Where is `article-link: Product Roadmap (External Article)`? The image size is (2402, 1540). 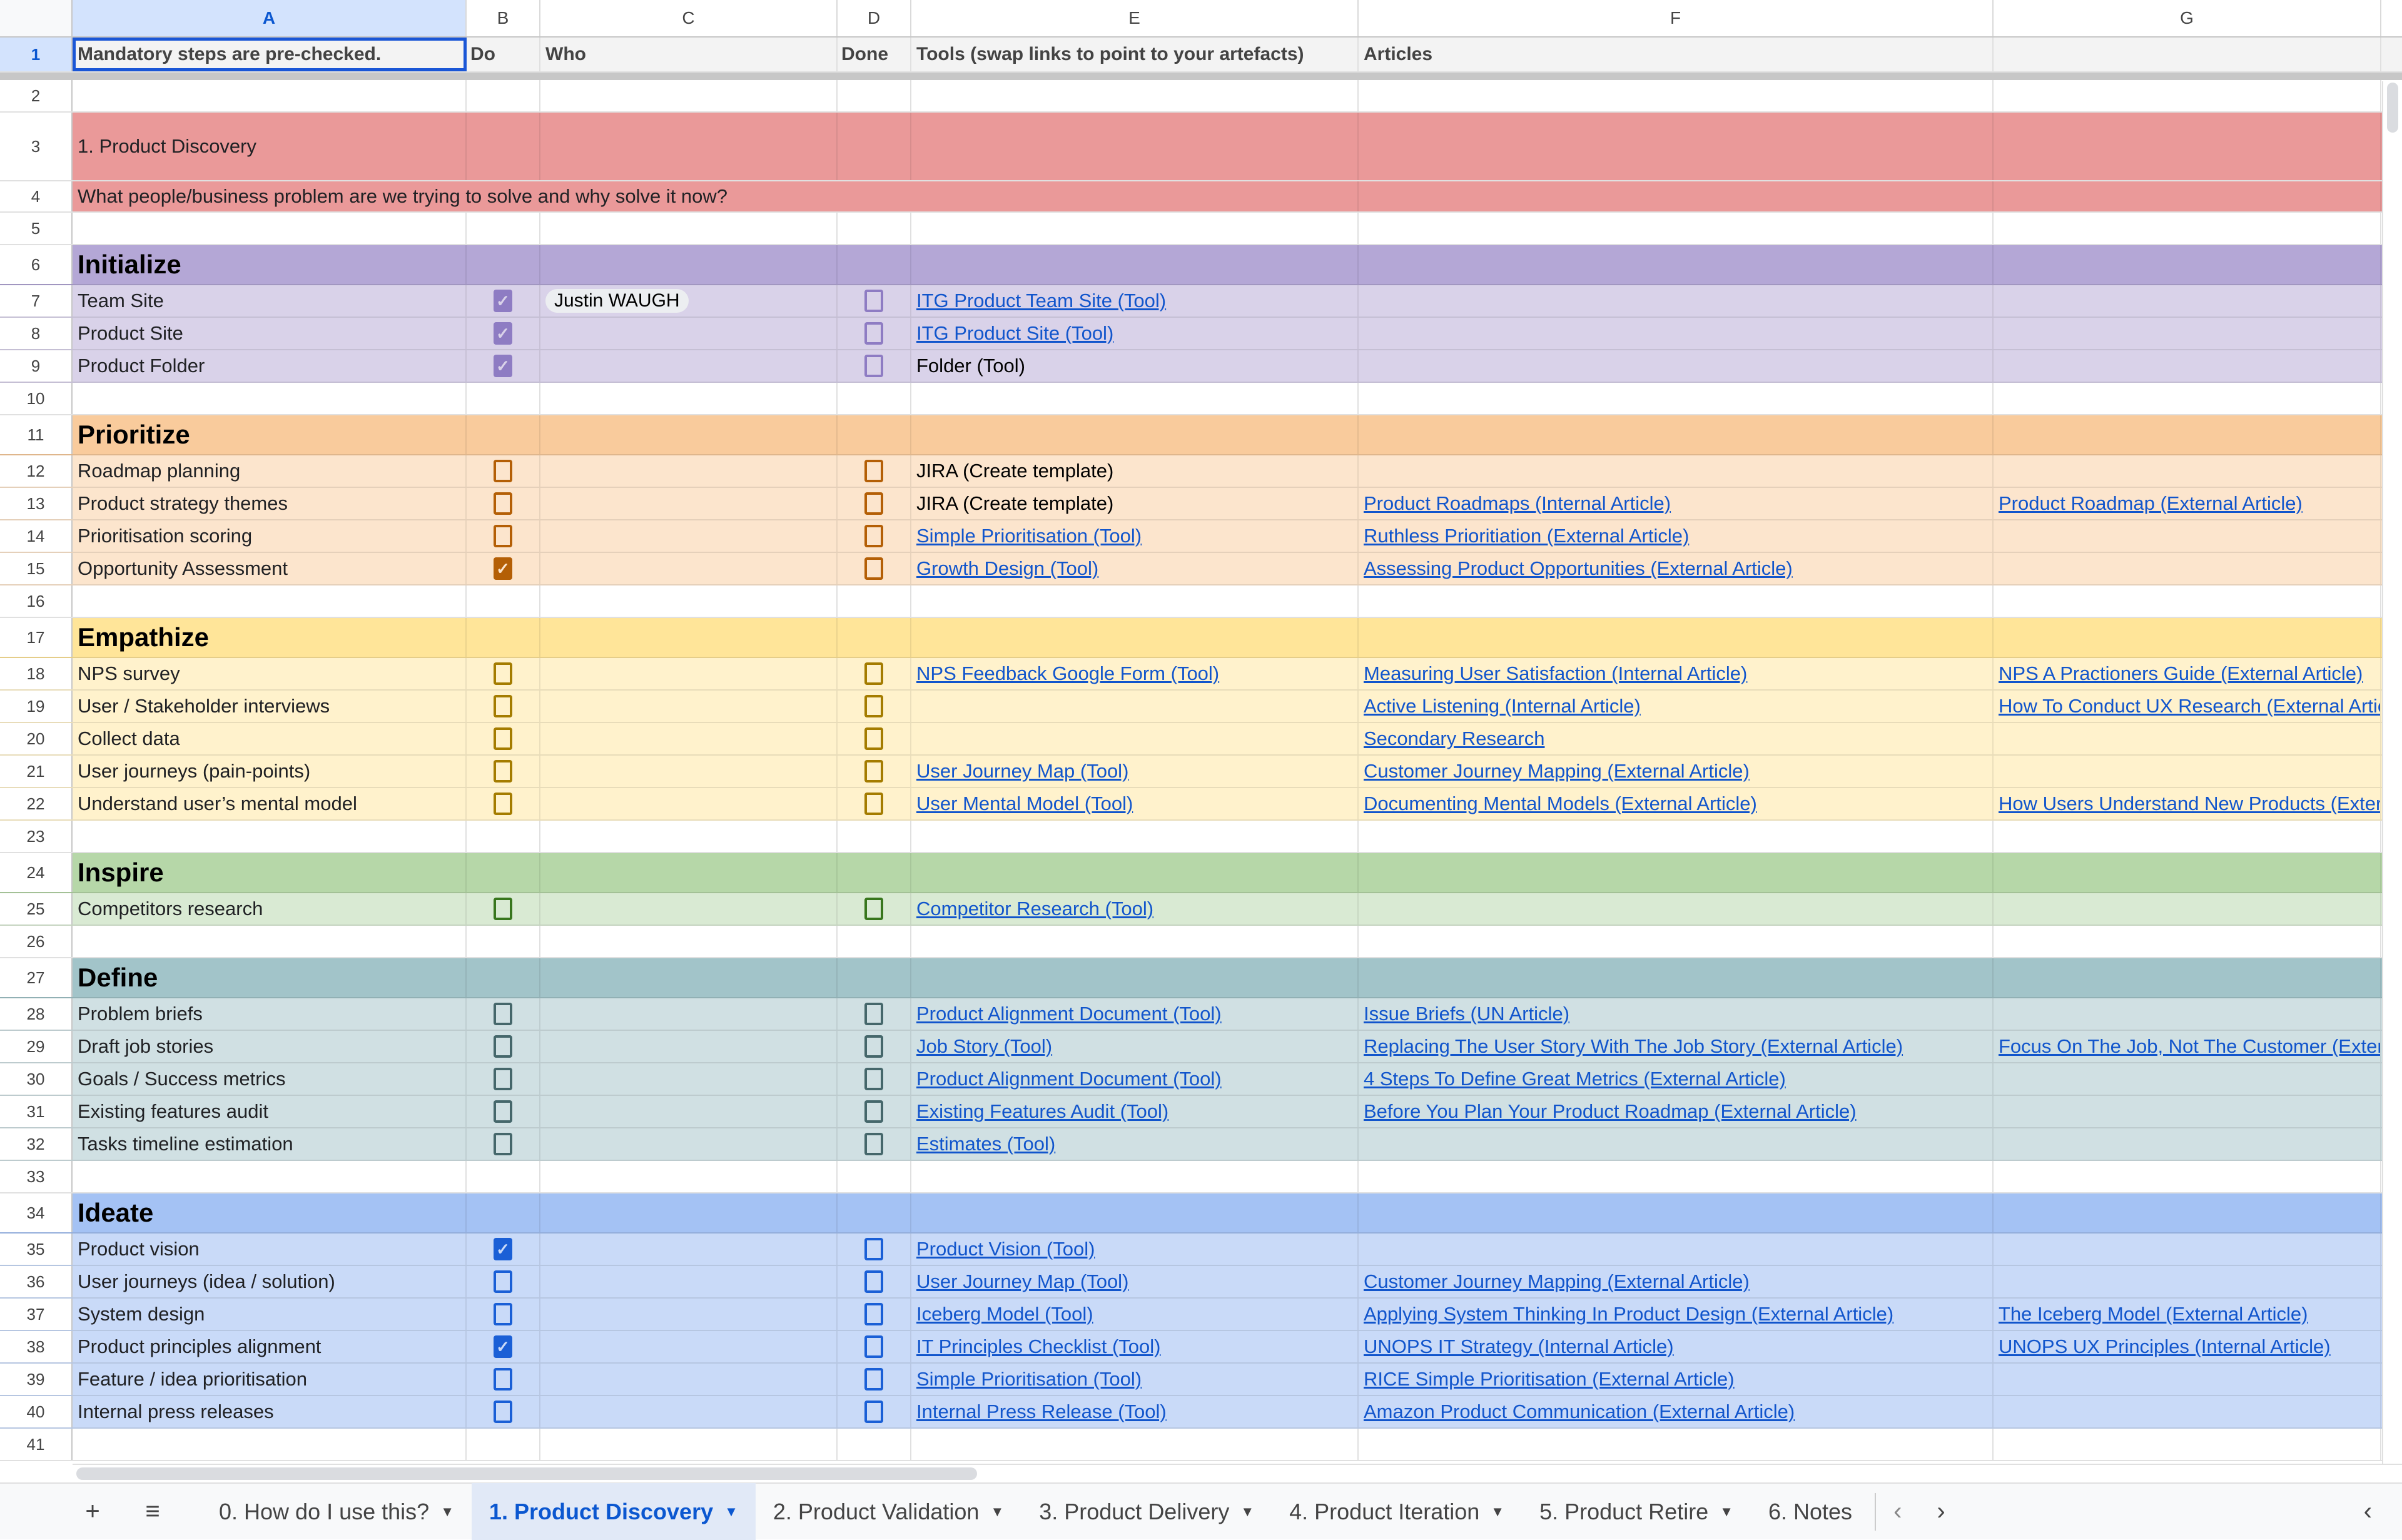
article-link: Product Roadmap (External Article) is located at coordinates (2151, 503).